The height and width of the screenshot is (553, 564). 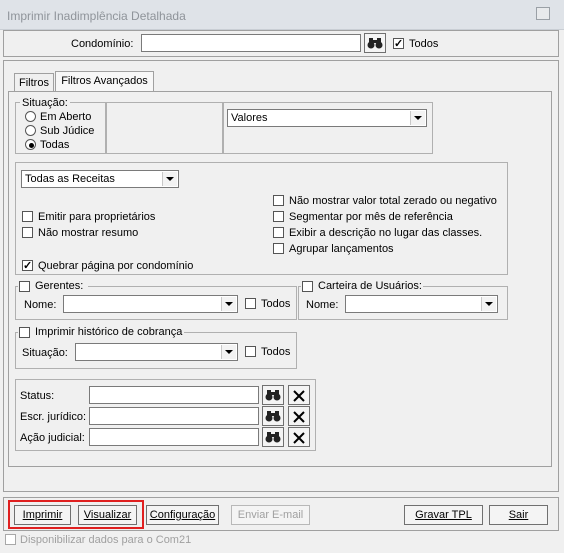 What do you see at coordinates (53, 417) in the screenshot?
I see `escr-juridico-label: Escr. jurídico:` at bounding box center [53, 417].